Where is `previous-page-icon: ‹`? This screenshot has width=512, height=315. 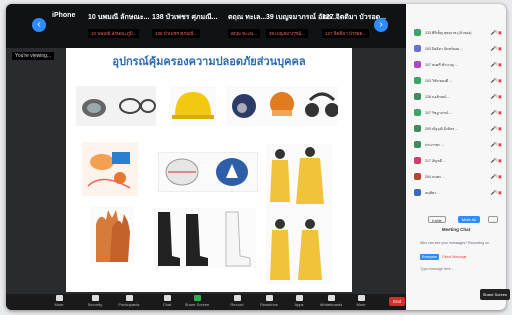
previous-page-icon: ‹ is located at coordinates (39, 25).